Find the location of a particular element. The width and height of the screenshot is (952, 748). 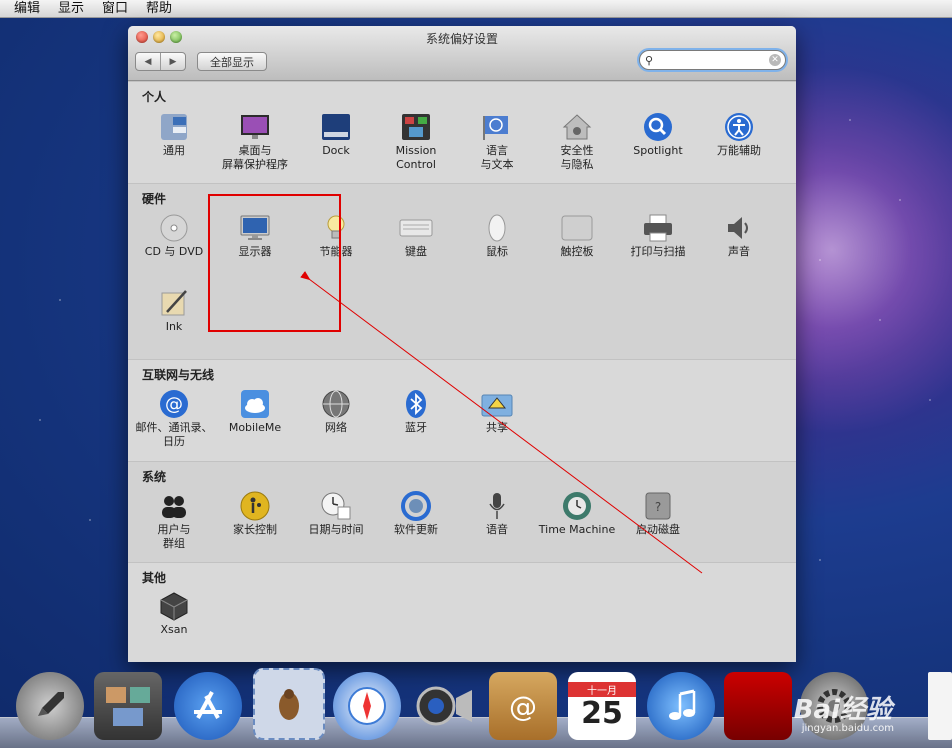

facetime-camera-icon is located at coordinates (444, 706).